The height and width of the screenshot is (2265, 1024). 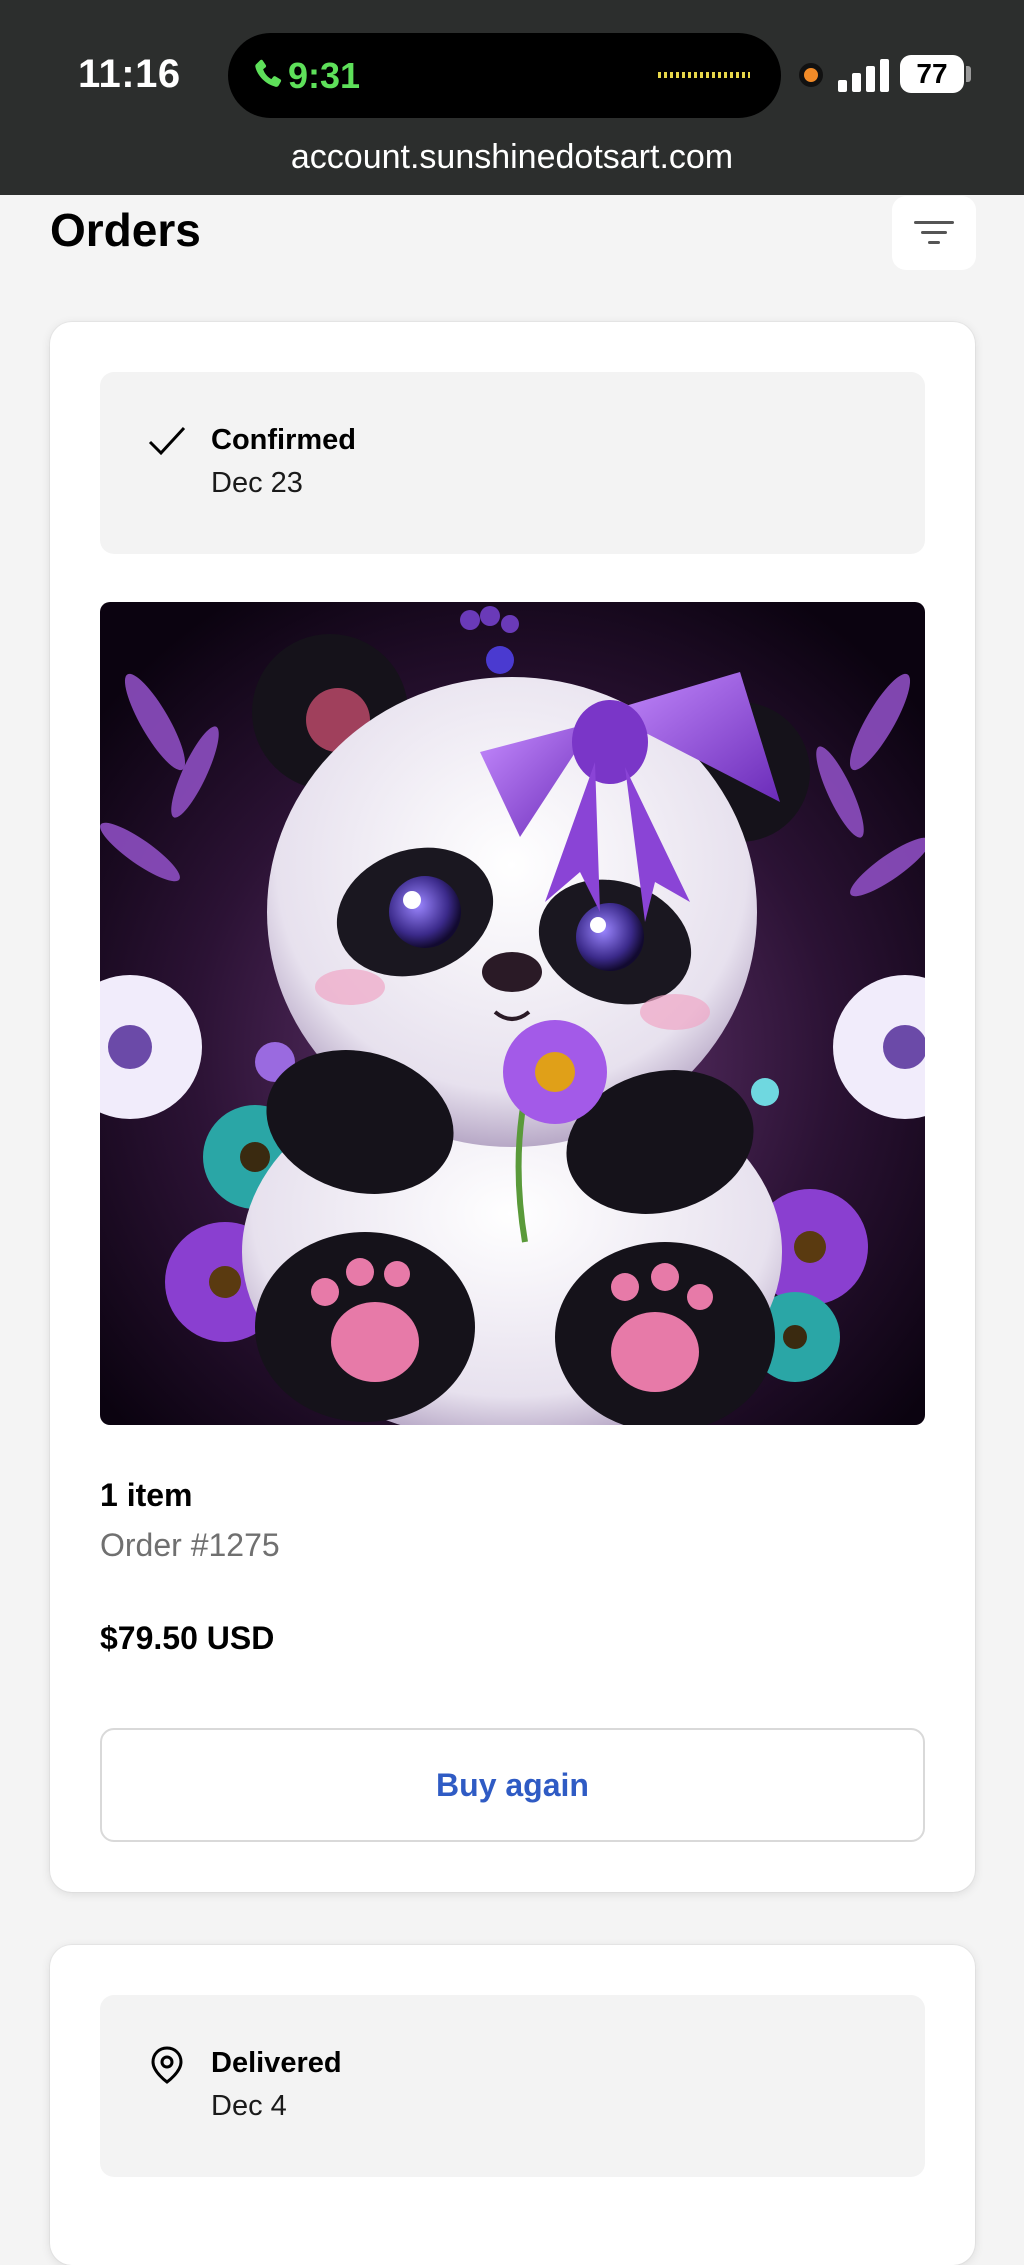 What do you see at coordinates (512, 1785) in the screenshot?
I see `buy-again-button: Buy again` at bounding box center [512, 1785].